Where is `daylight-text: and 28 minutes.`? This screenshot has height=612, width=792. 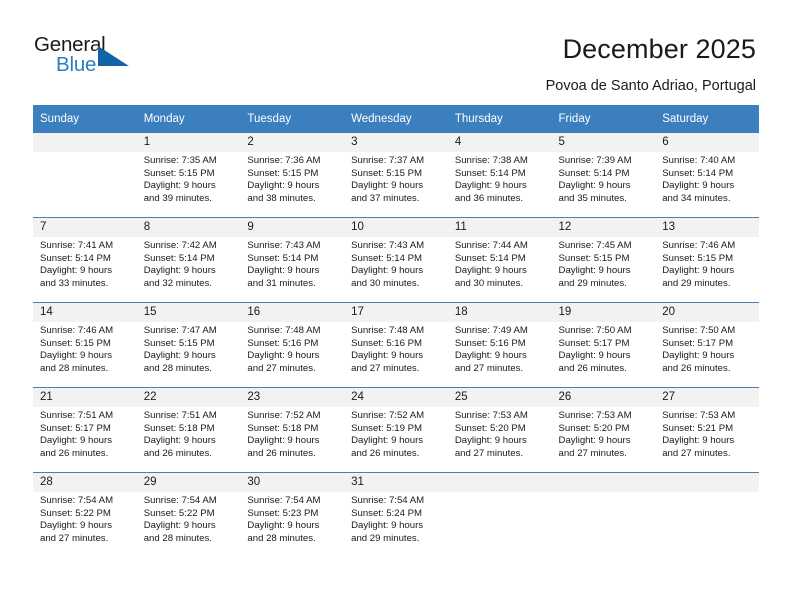
daylight-text: and 28 minutes. is located at coordinates (177, 368).